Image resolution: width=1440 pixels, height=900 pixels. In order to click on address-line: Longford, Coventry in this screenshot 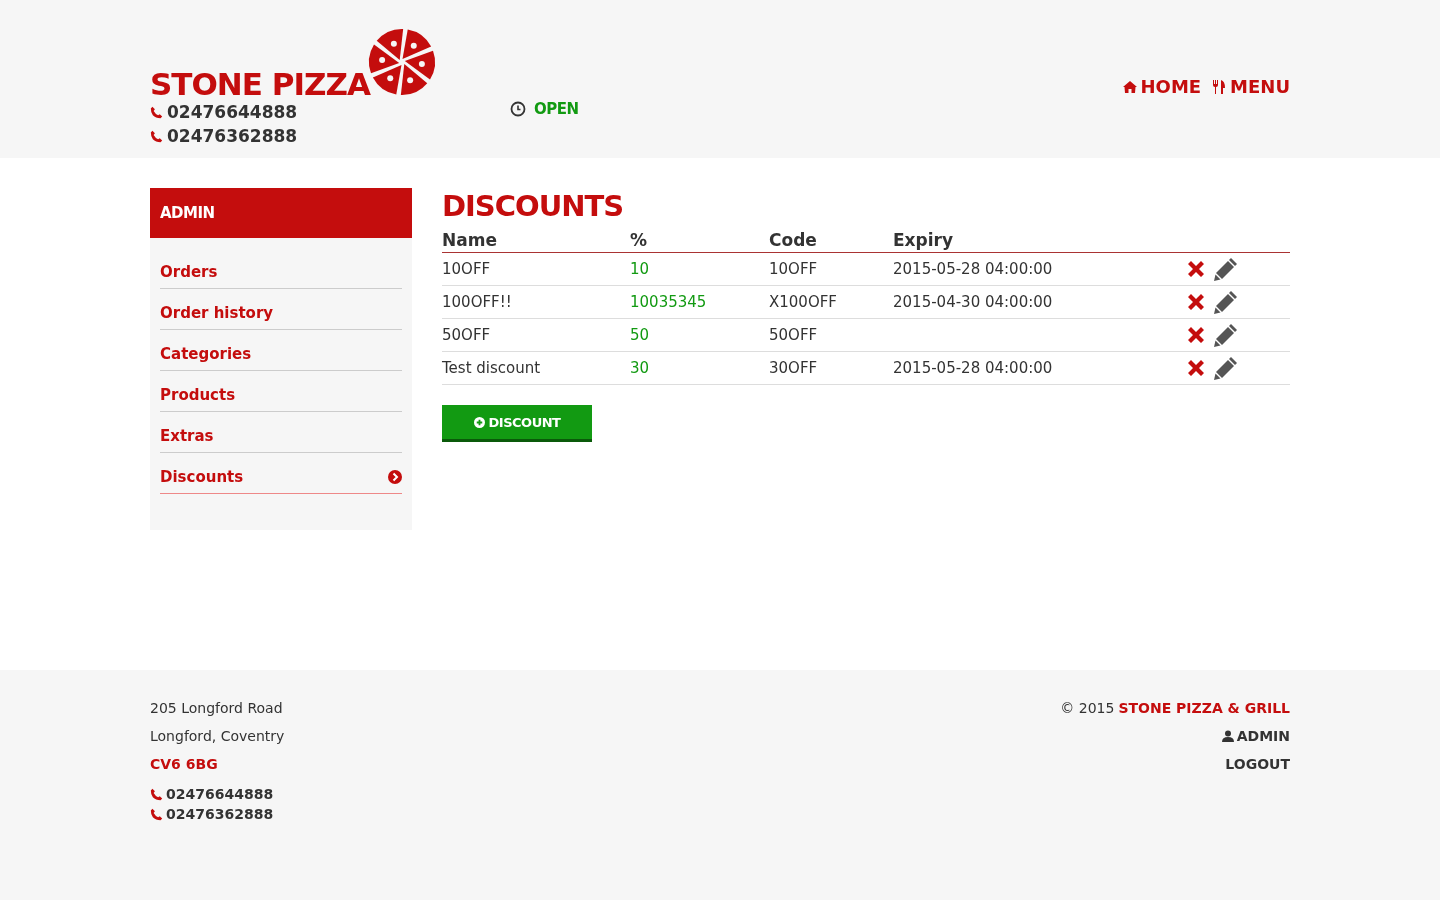, I will do `click(217, 736)`.